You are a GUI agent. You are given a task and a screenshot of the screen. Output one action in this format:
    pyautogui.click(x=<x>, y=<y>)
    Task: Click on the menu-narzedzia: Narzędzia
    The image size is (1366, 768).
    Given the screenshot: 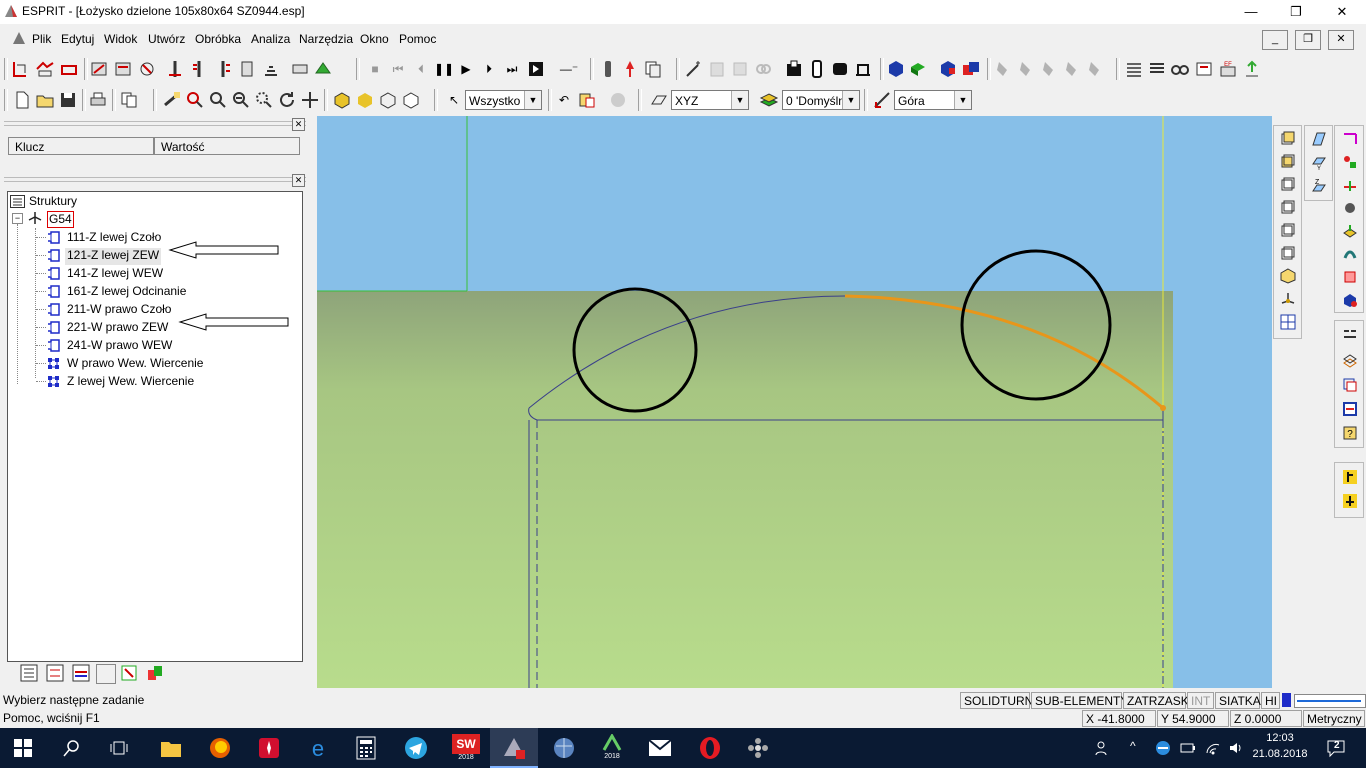 What is the action you would take?
    pyautogui.click(x=326, y=39)
    